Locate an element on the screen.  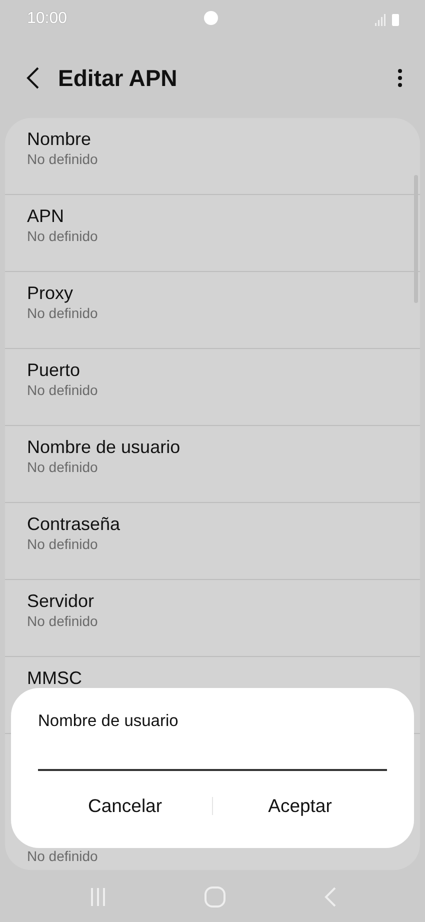
page-title: Editar APN is located at coordinates (118, 78).